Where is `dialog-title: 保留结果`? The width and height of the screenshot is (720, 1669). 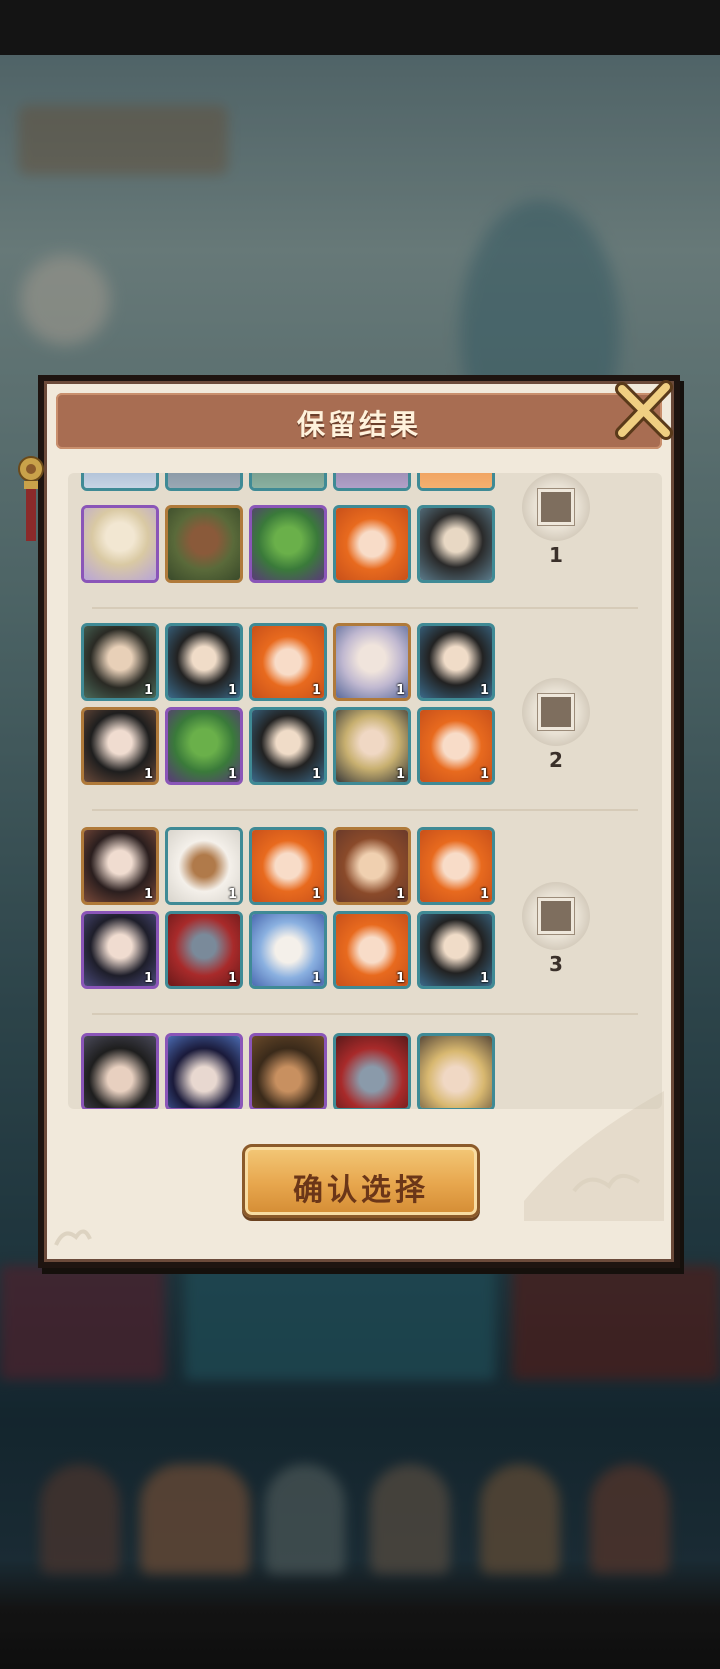
dialog-title: 保留结果 is located at coordinates (358, 424).